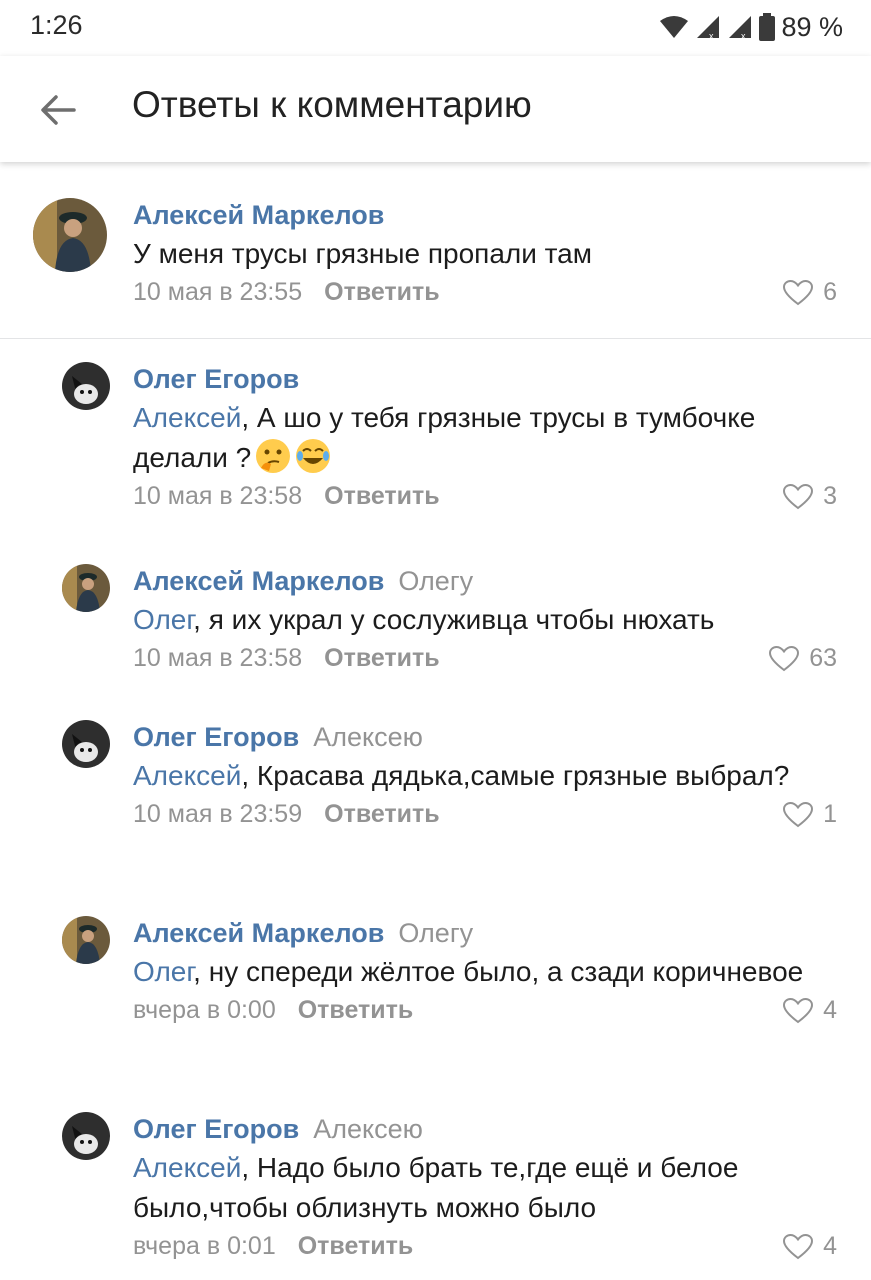 The width and height of the screenshot is (871, 1280). Describe the element at coordinates (273, 456) in the screenshot. I see `thinking-face-icon` at that location.